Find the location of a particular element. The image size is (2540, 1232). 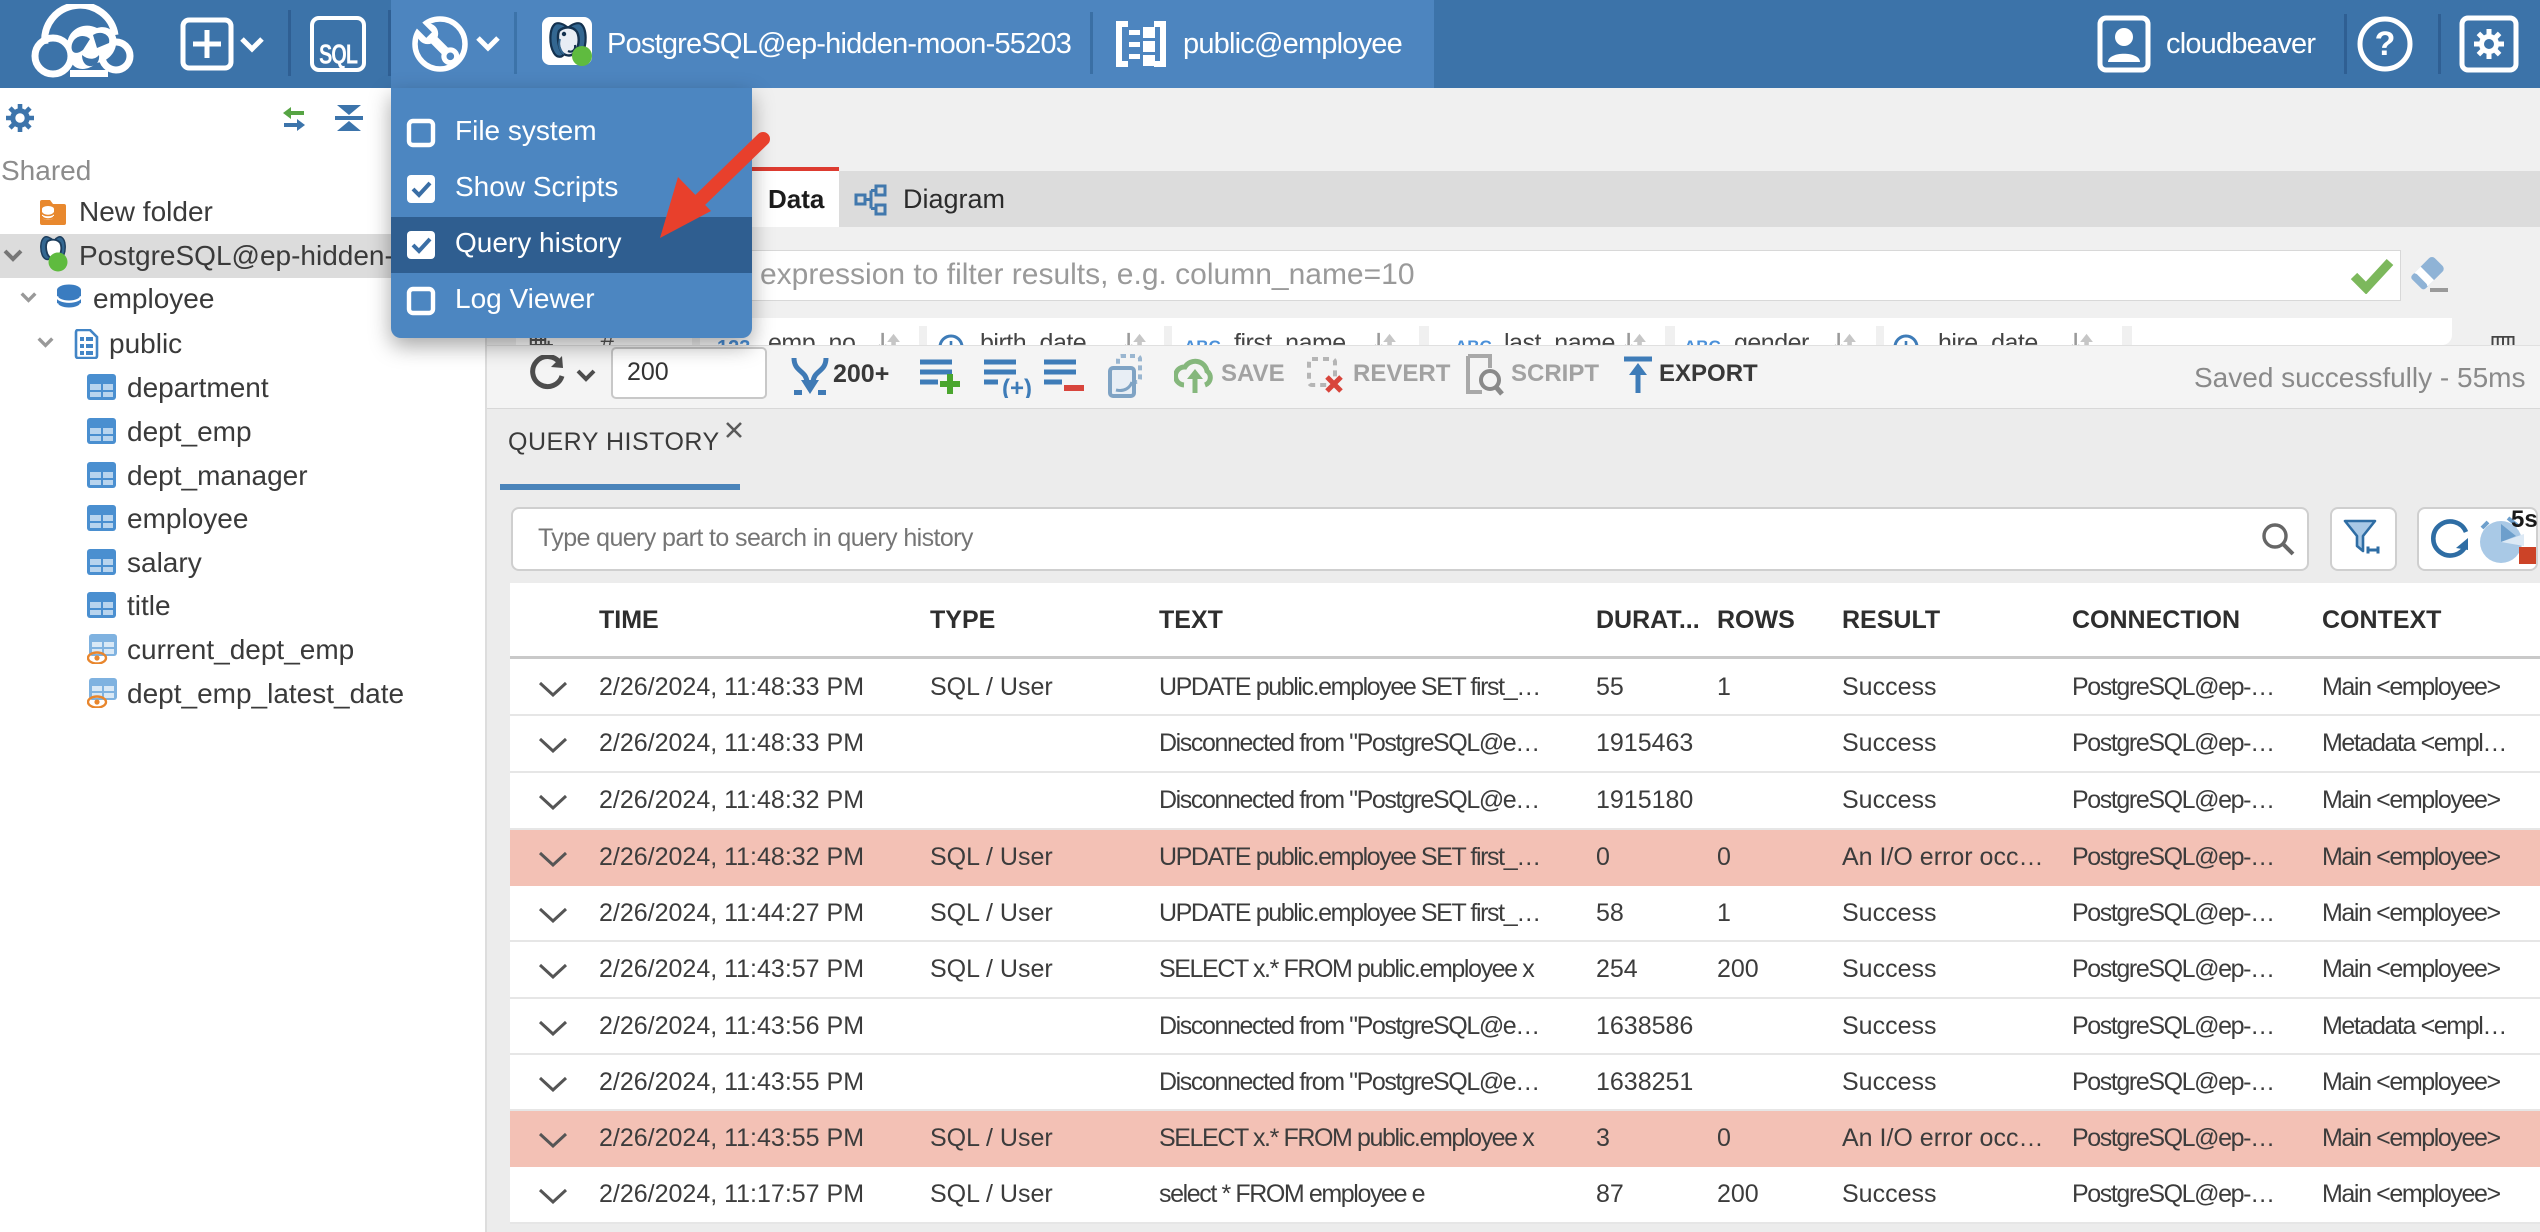

svg-text: 5s is located at coordinates (2524, 521).